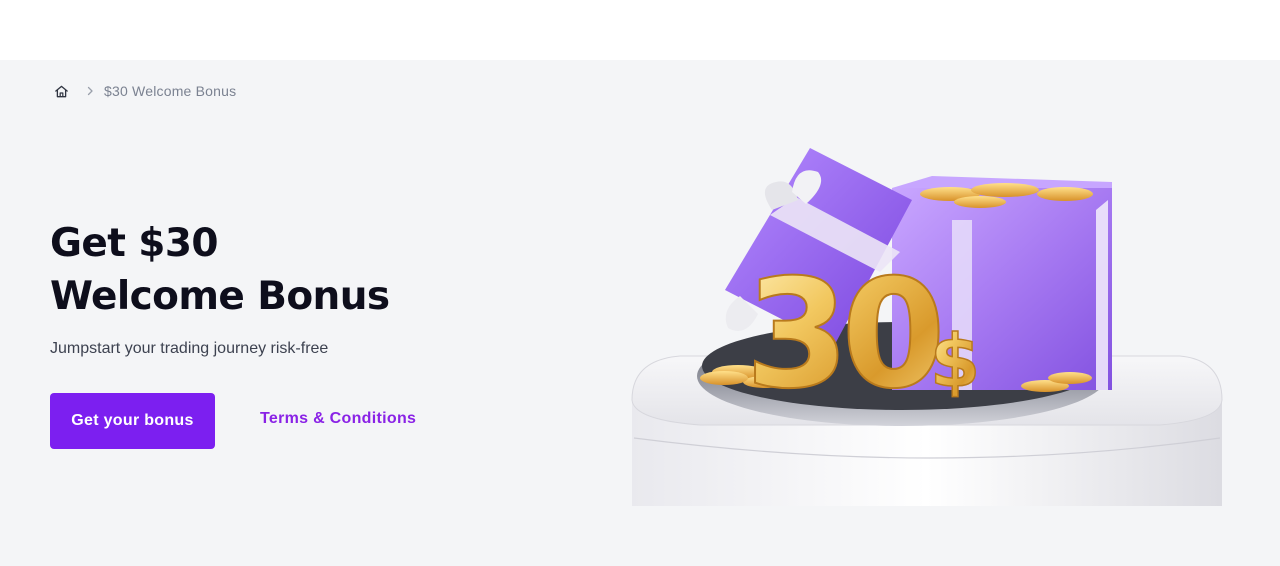  I want to click on title-line-1: Get $30, so click(134, 243).